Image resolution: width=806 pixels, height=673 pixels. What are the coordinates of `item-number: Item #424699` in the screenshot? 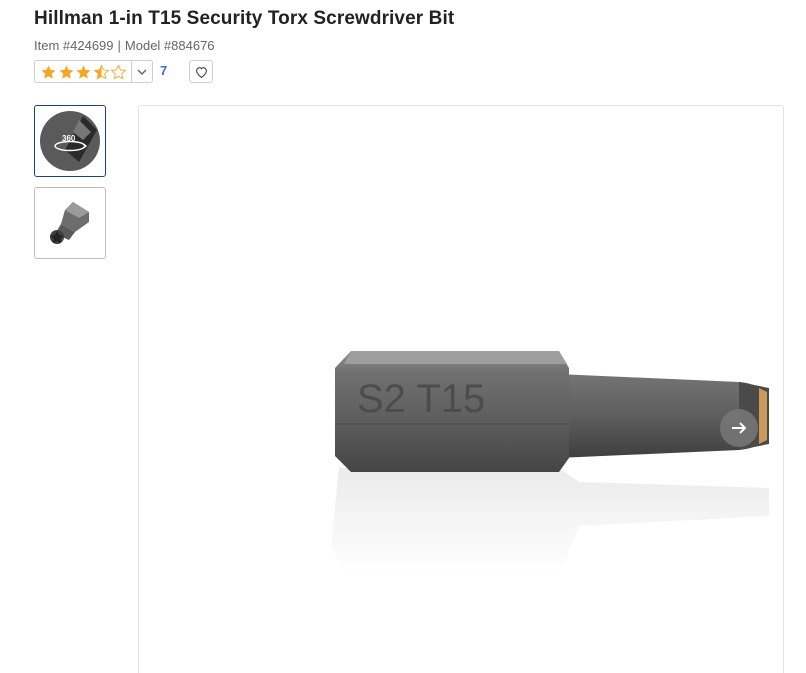 It's located at (74, 45).